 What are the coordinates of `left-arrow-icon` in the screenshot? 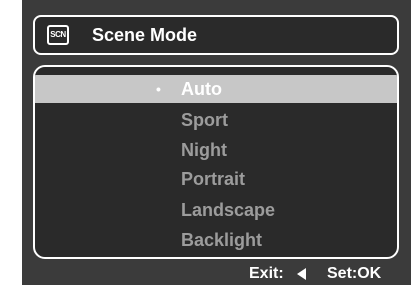 It's located at (301, 274).